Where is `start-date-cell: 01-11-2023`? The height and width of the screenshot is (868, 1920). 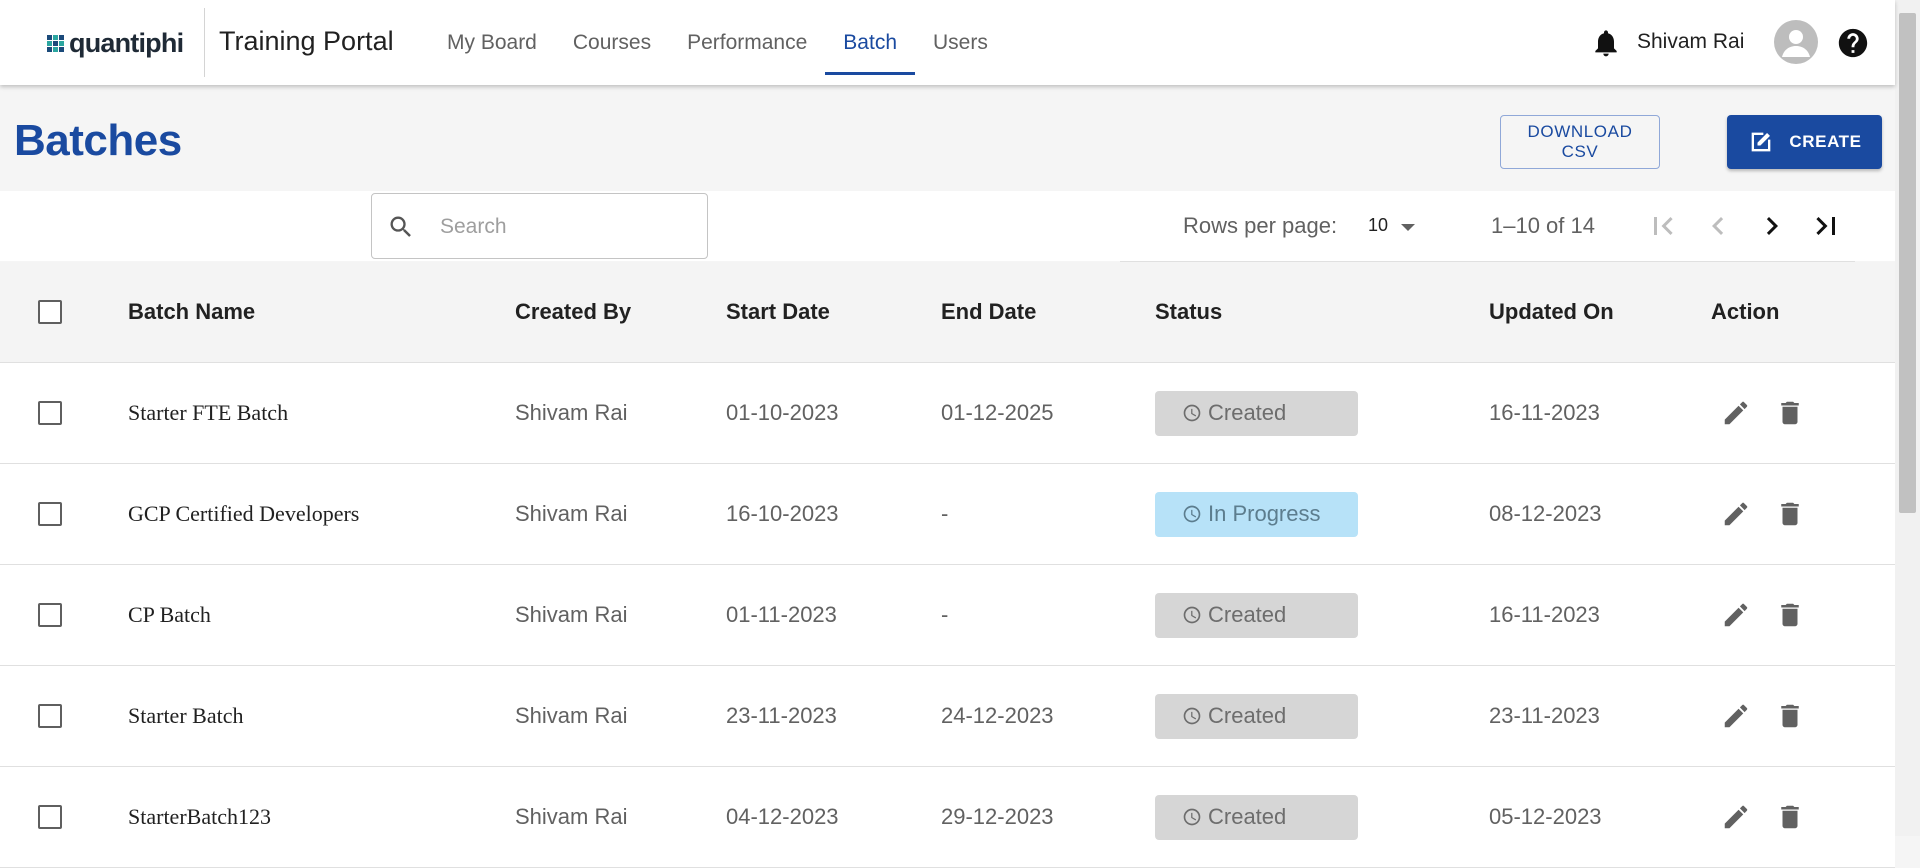
start-date-cell: 01-11-2023 is located at coordinates (781, 614).